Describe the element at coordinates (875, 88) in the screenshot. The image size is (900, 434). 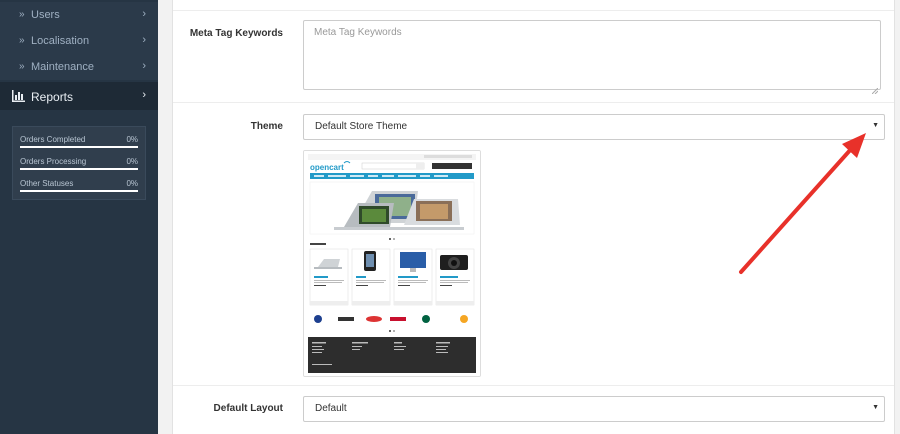
I see `resize-handle-icon` at that location.